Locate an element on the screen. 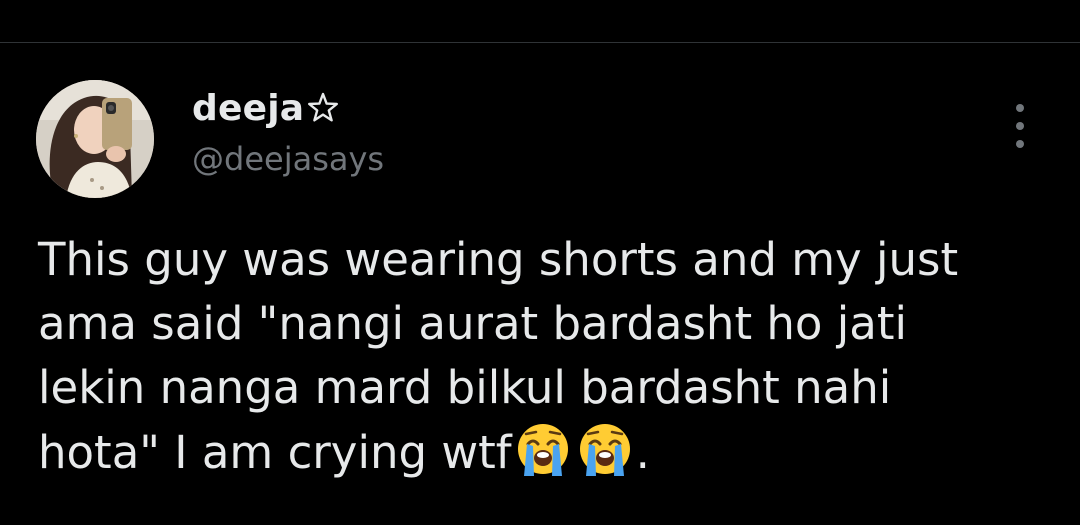 Image resolution: width=1080 pixels, height=525 pixels. tweet-text-line-last: hota" I am crying wtf . is located at coordinates (543, 452).